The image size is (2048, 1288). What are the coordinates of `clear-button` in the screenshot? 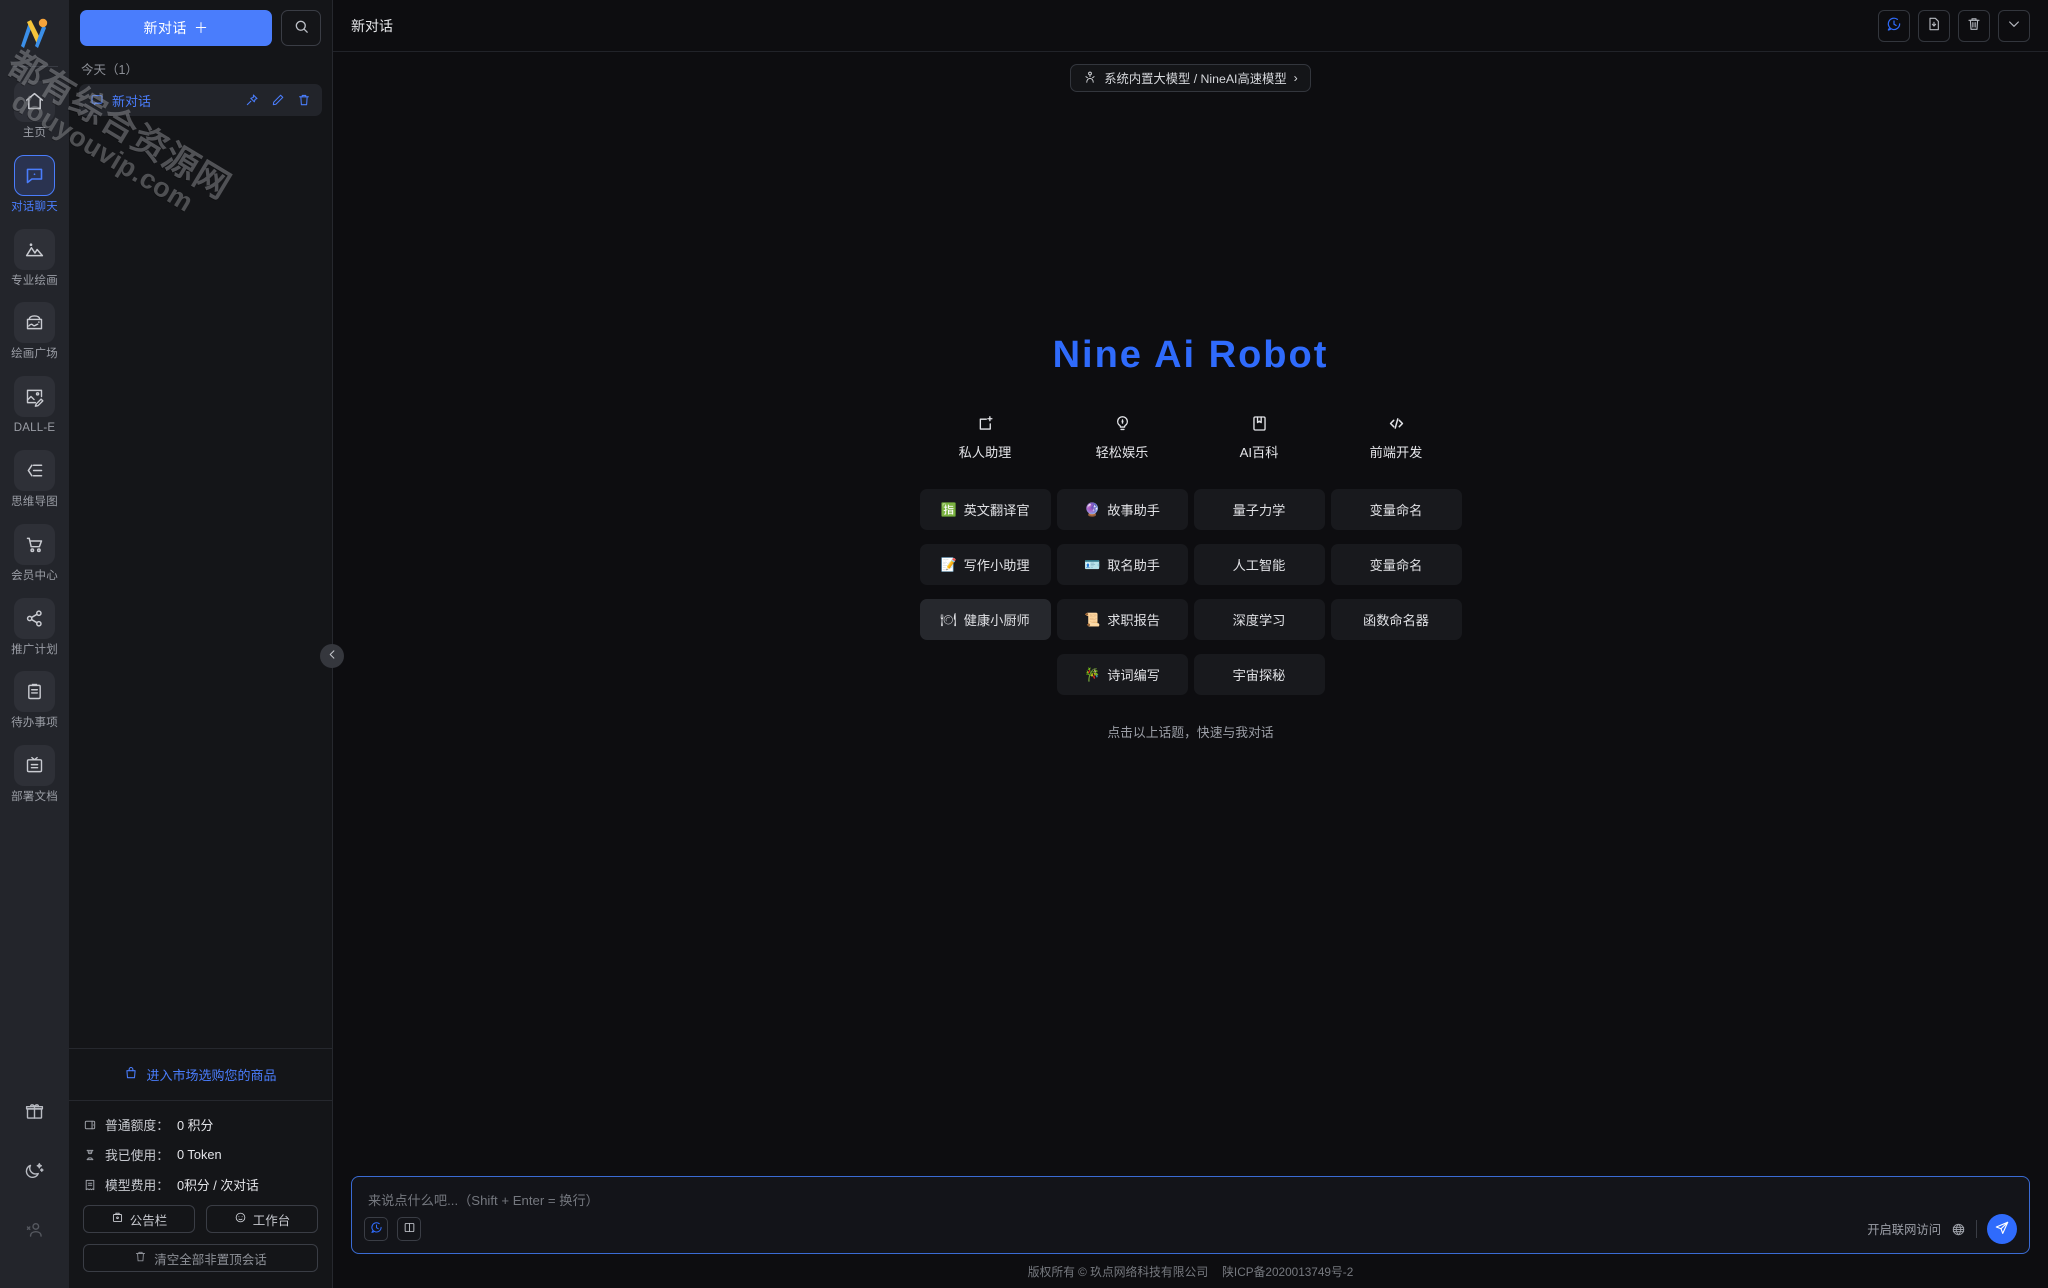 It's located at (1974, 25).